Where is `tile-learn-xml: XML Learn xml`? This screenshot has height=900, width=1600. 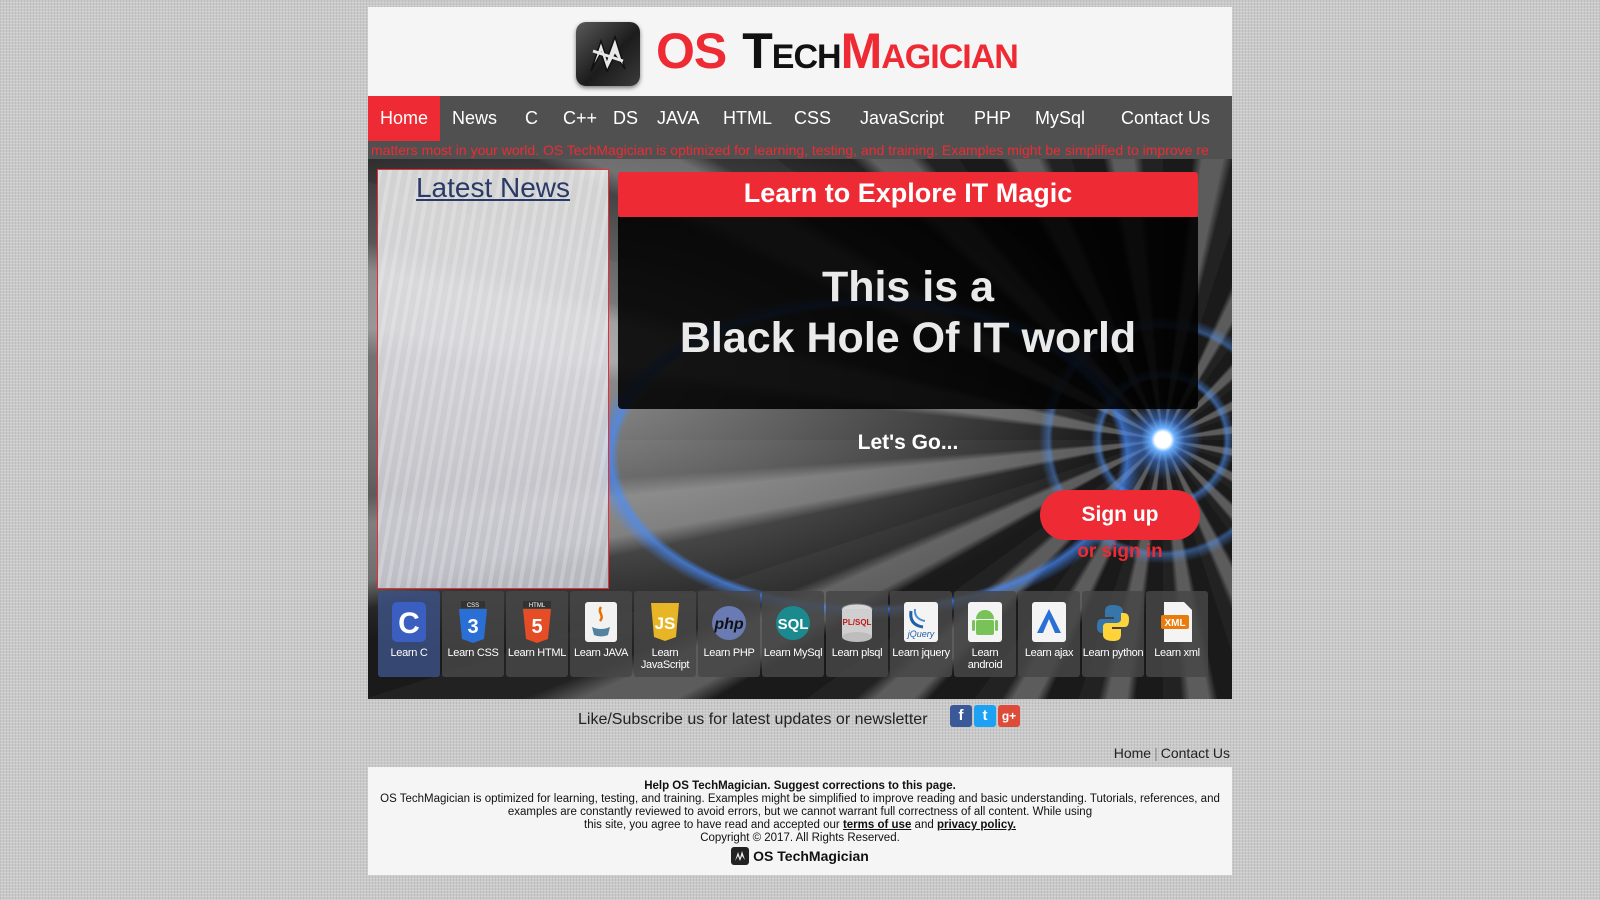
tile-learn-xml: XML Learn xml is located at coordinates (1177, 634).